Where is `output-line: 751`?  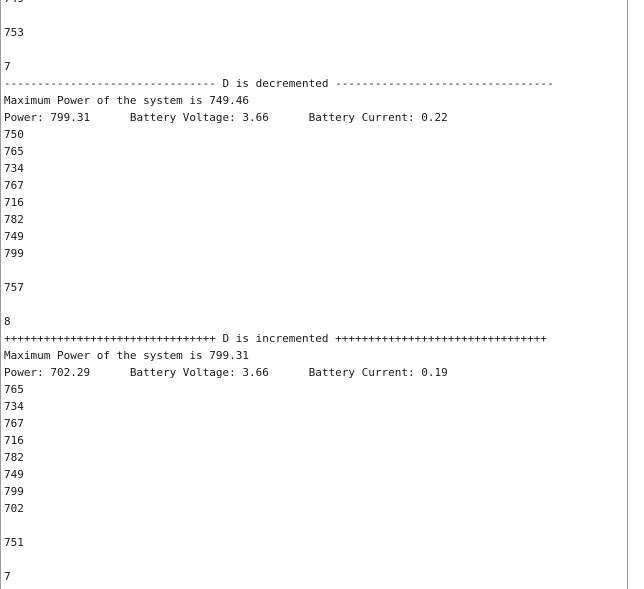
output-line: 751 is located at coordinates (14, 542).